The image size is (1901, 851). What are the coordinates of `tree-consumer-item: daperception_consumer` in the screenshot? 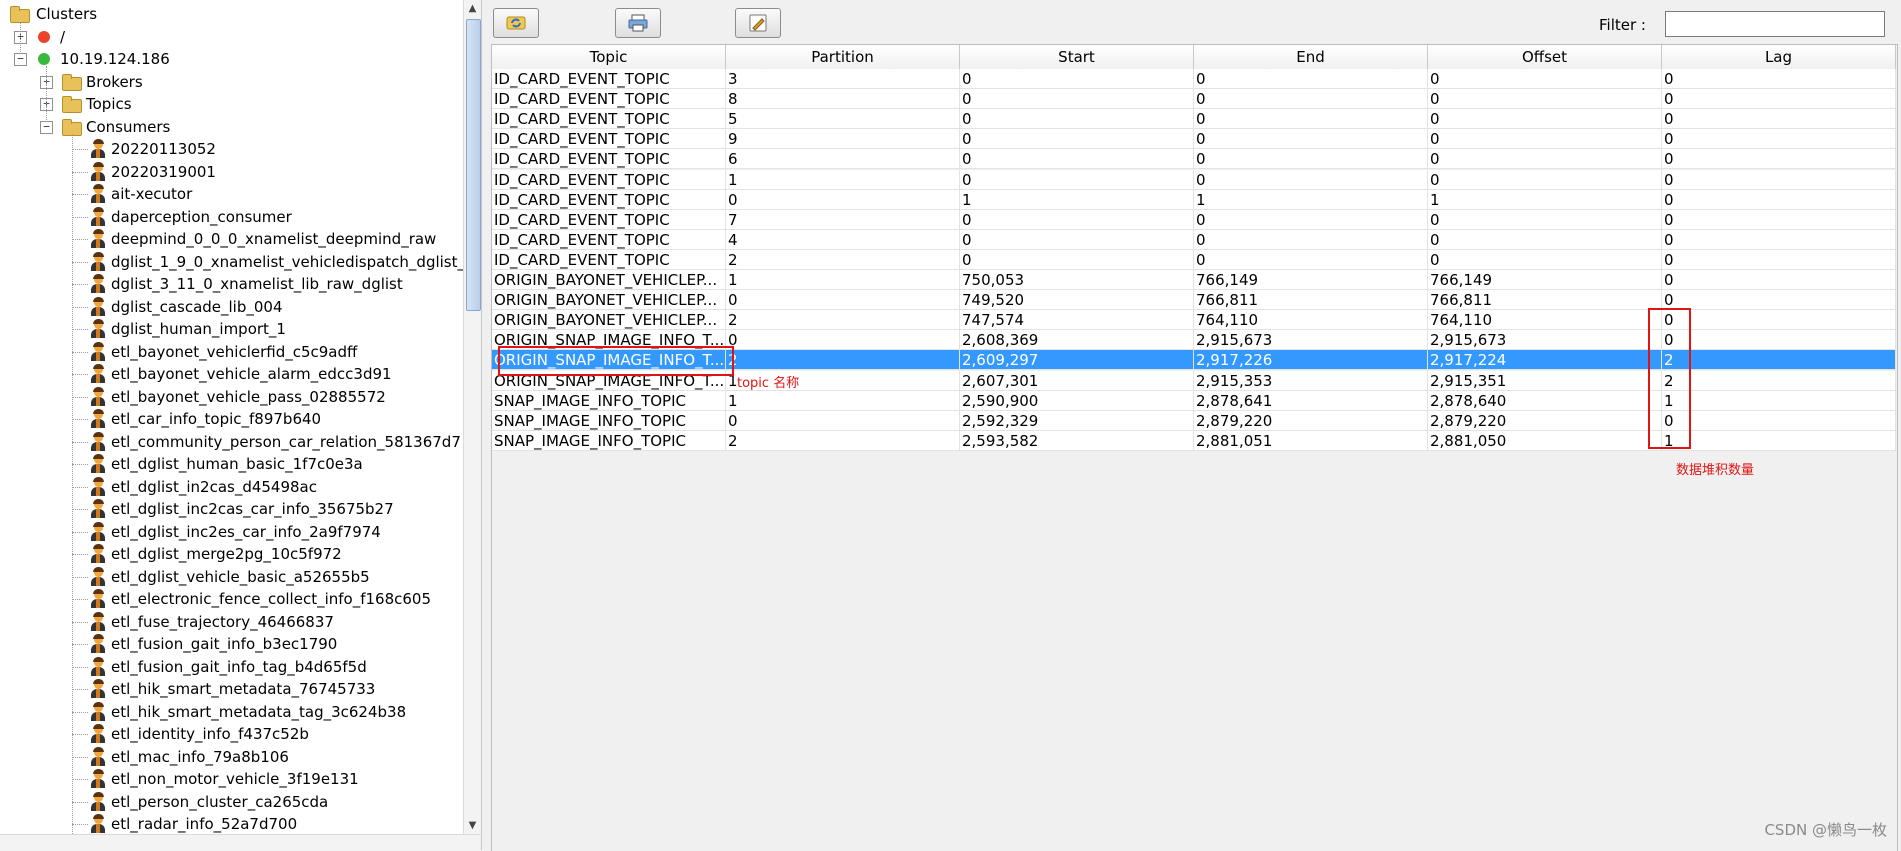 It's located at (201, 216).